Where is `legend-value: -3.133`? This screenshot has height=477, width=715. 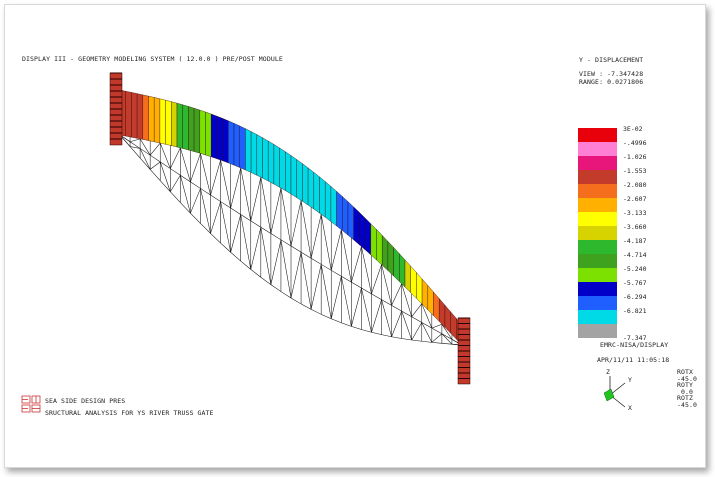
legend-value: -3.133 is located at coordinates (635, 213).